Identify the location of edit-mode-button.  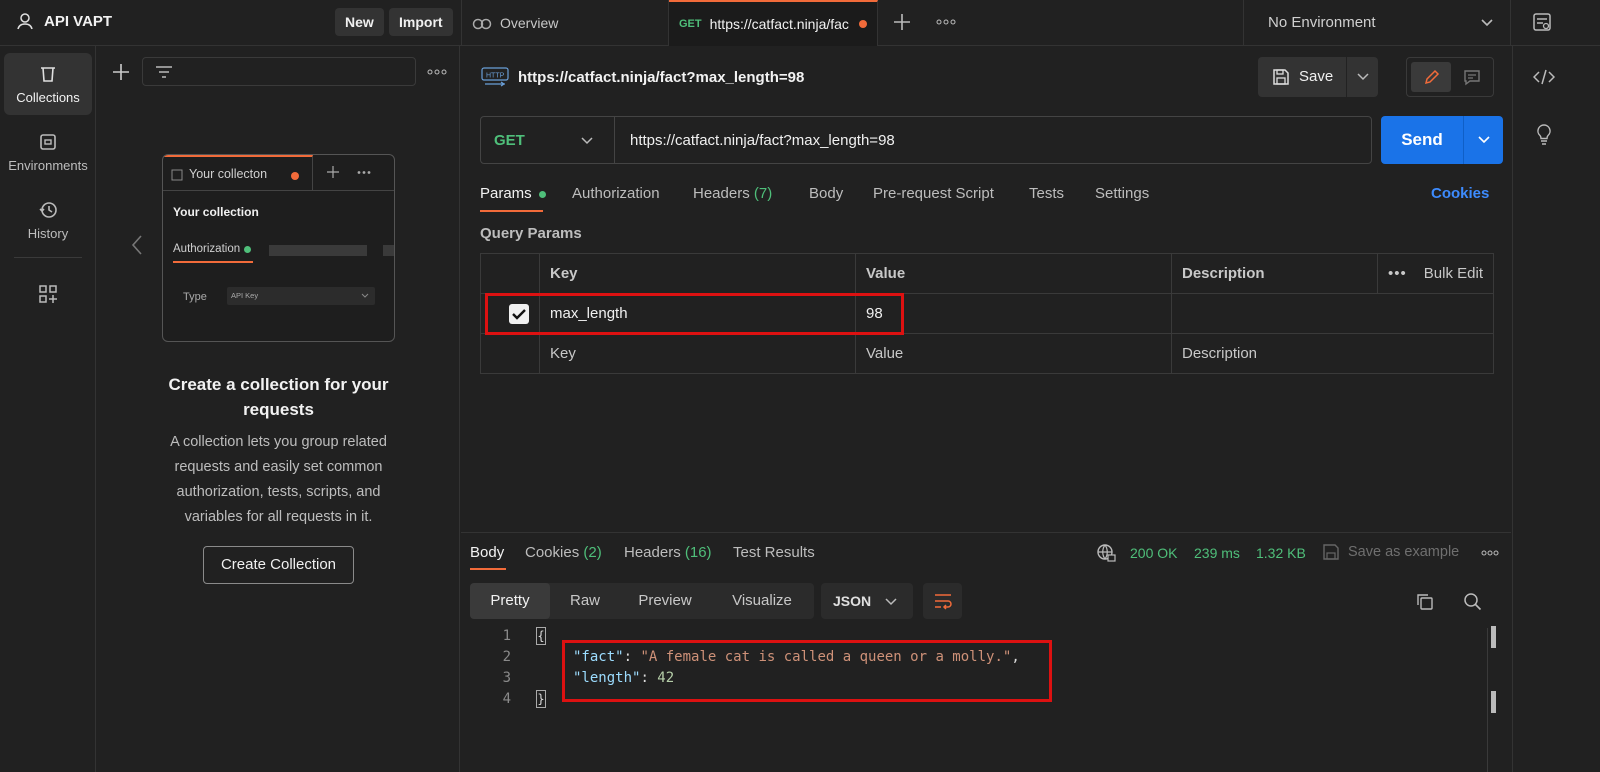
(1431, 77).